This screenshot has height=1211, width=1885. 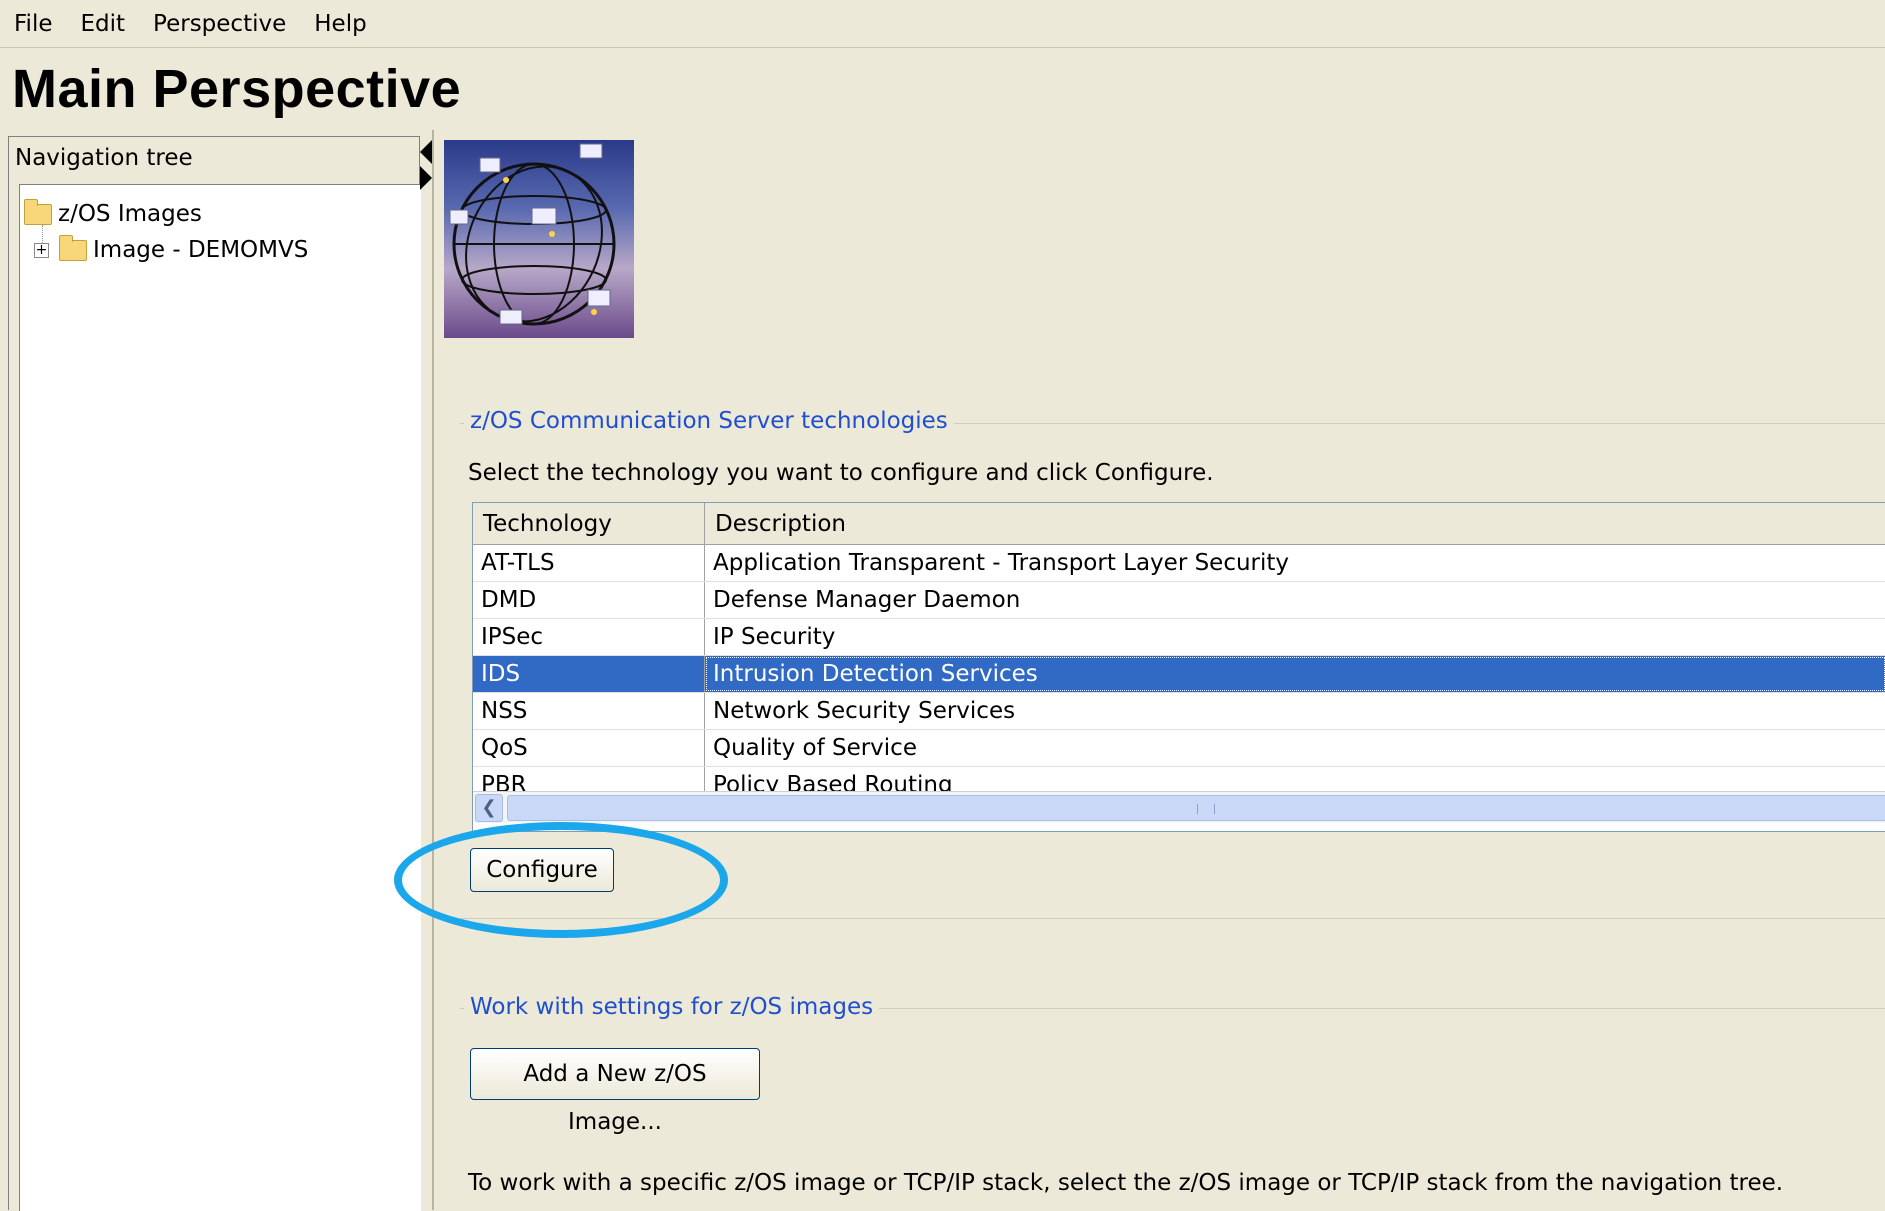 What do you see at coordinates (589, 524) in the screenshot?
I see `column-header-technology: Technology` at bounding box center [589, 524].